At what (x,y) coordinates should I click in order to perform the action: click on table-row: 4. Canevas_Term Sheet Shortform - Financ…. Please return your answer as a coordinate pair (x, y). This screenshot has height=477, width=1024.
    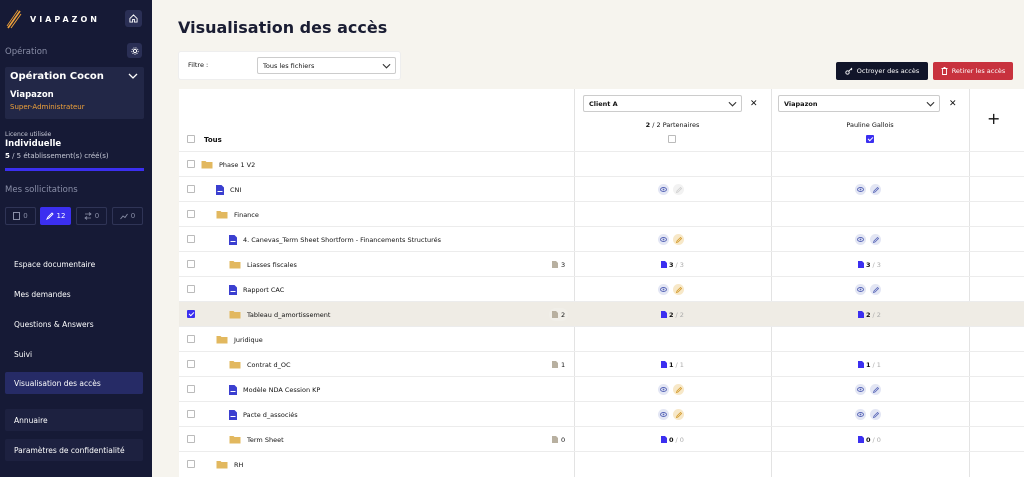
    Looking at the image, I should click on (601, 238).